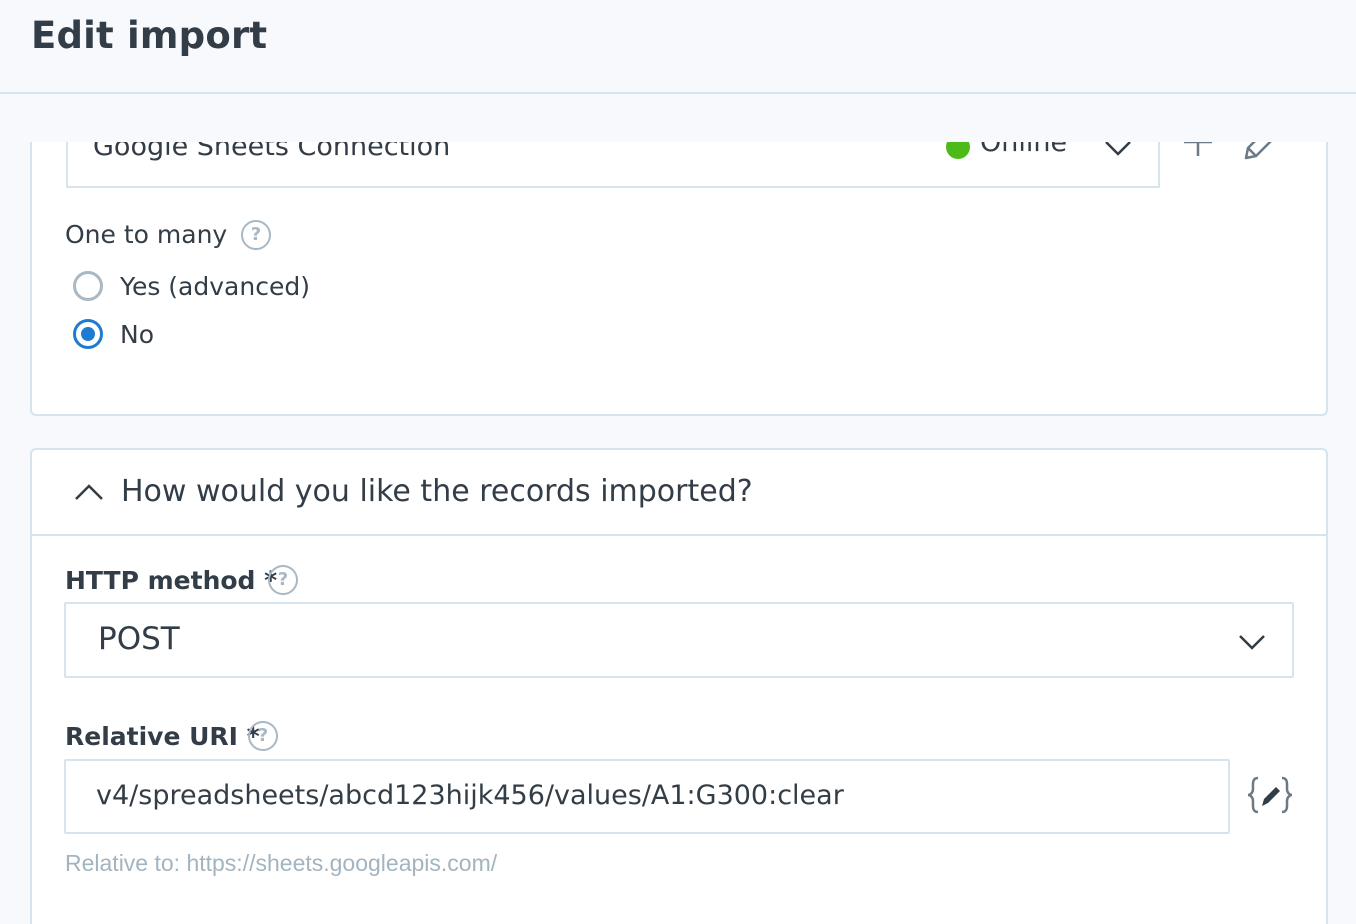 Image resolution: width=1356 pixels, height=924 pixels. What do you see at coordinates (679, 640) in the screenshot?
I see `http-method-select: POST` at bounding box center [679, 640].